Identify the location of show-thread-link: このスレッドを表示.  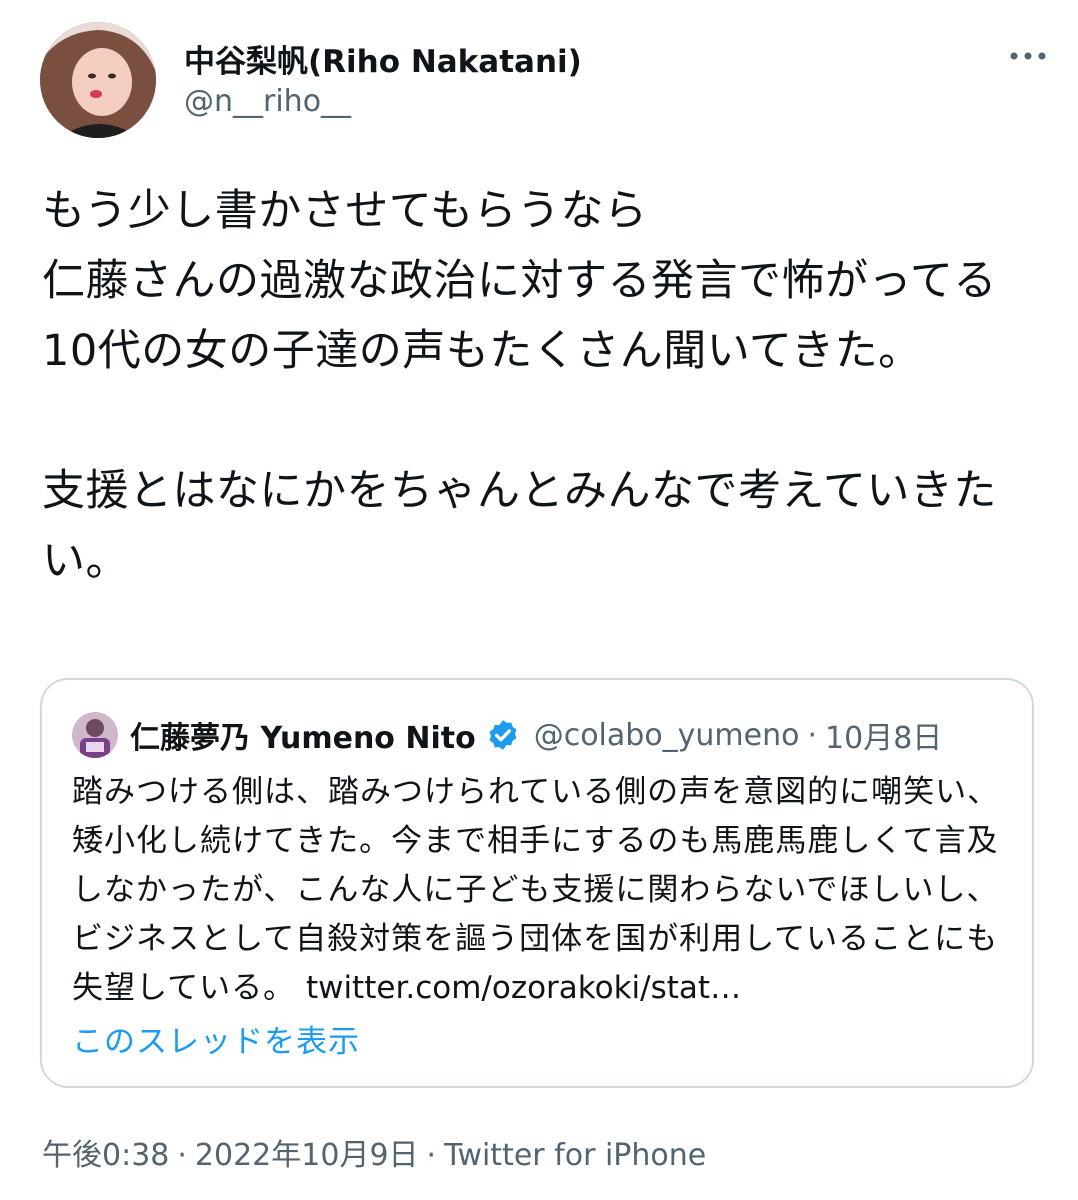
(216, 1038).